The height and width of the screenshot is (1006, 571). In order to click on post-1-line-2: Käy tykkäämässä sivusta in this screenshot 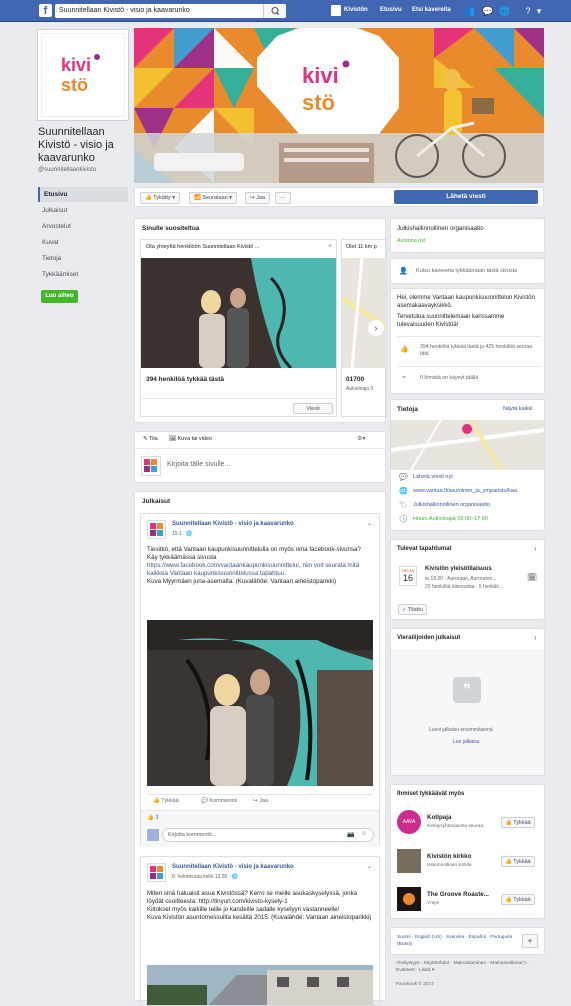, I will do `click(182, 557)`.